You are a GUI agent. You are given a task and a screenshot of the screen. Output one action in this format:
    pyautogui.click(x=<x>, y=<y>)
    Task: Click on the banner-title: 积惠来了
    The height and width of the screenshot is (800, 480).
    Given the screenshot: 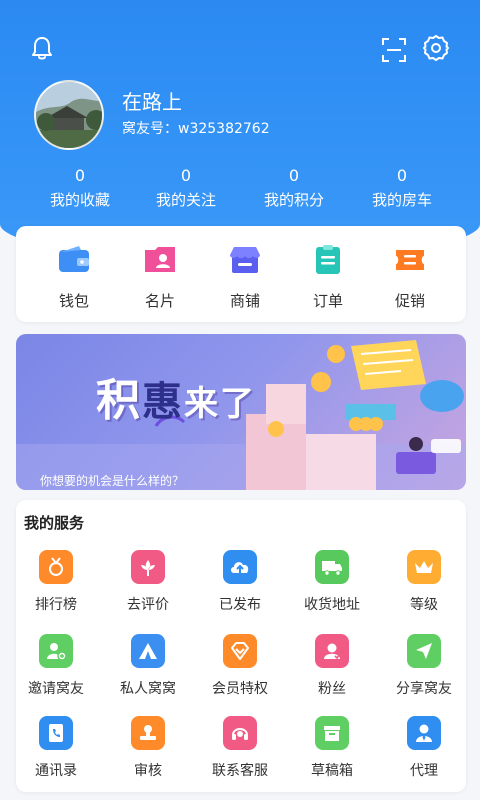 What is the action you would take?
    pyautogui.click(x=176, y=396)
    